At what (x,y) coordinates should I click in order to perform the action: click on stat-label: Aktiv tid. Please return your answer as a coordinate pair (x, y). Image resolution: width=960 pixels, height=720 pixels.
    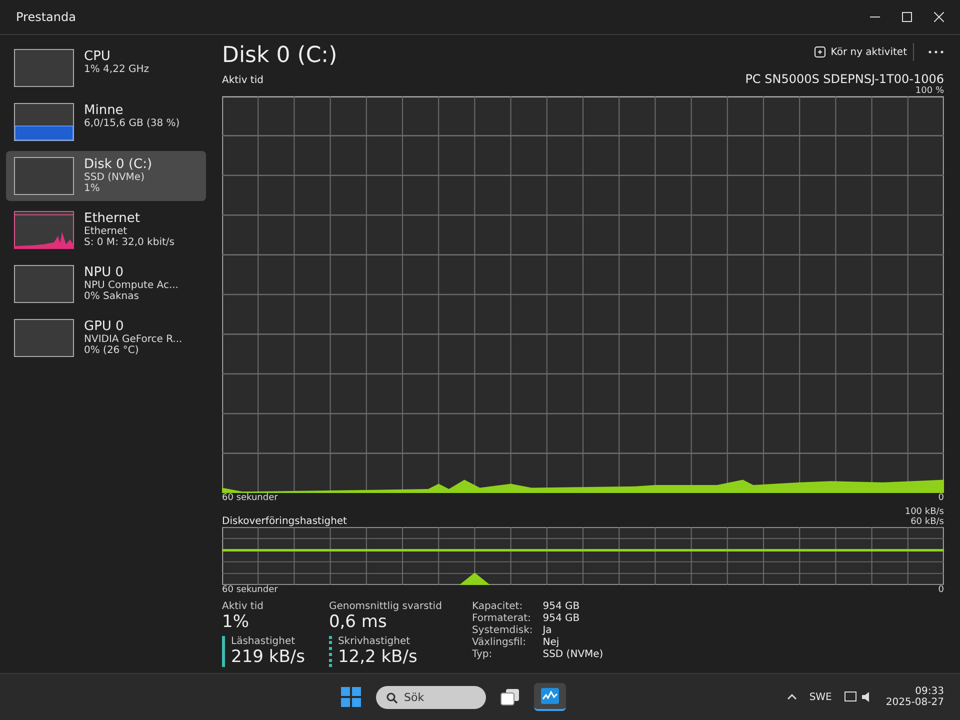
    Looking at the image, I should click on (243, 606).